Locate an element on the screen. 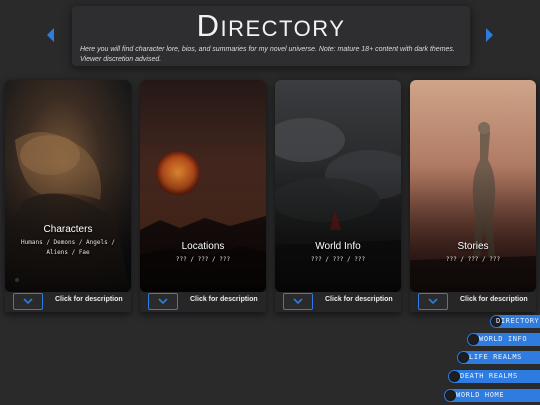  expand-world-info-button is located at coordinates (298, 301).